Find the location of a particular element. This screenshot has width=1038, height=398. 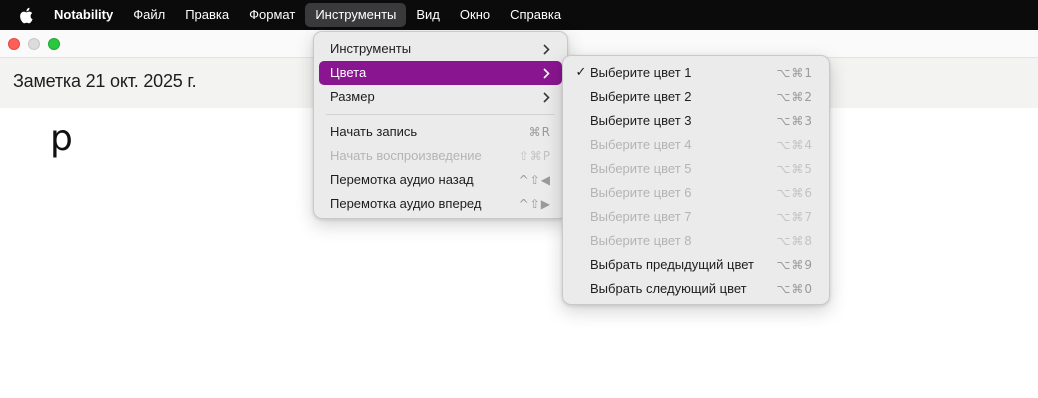

menu-item-next-color: Выбрать следующий цвет ⌥⌘0 is located at coordinates (696, 289).